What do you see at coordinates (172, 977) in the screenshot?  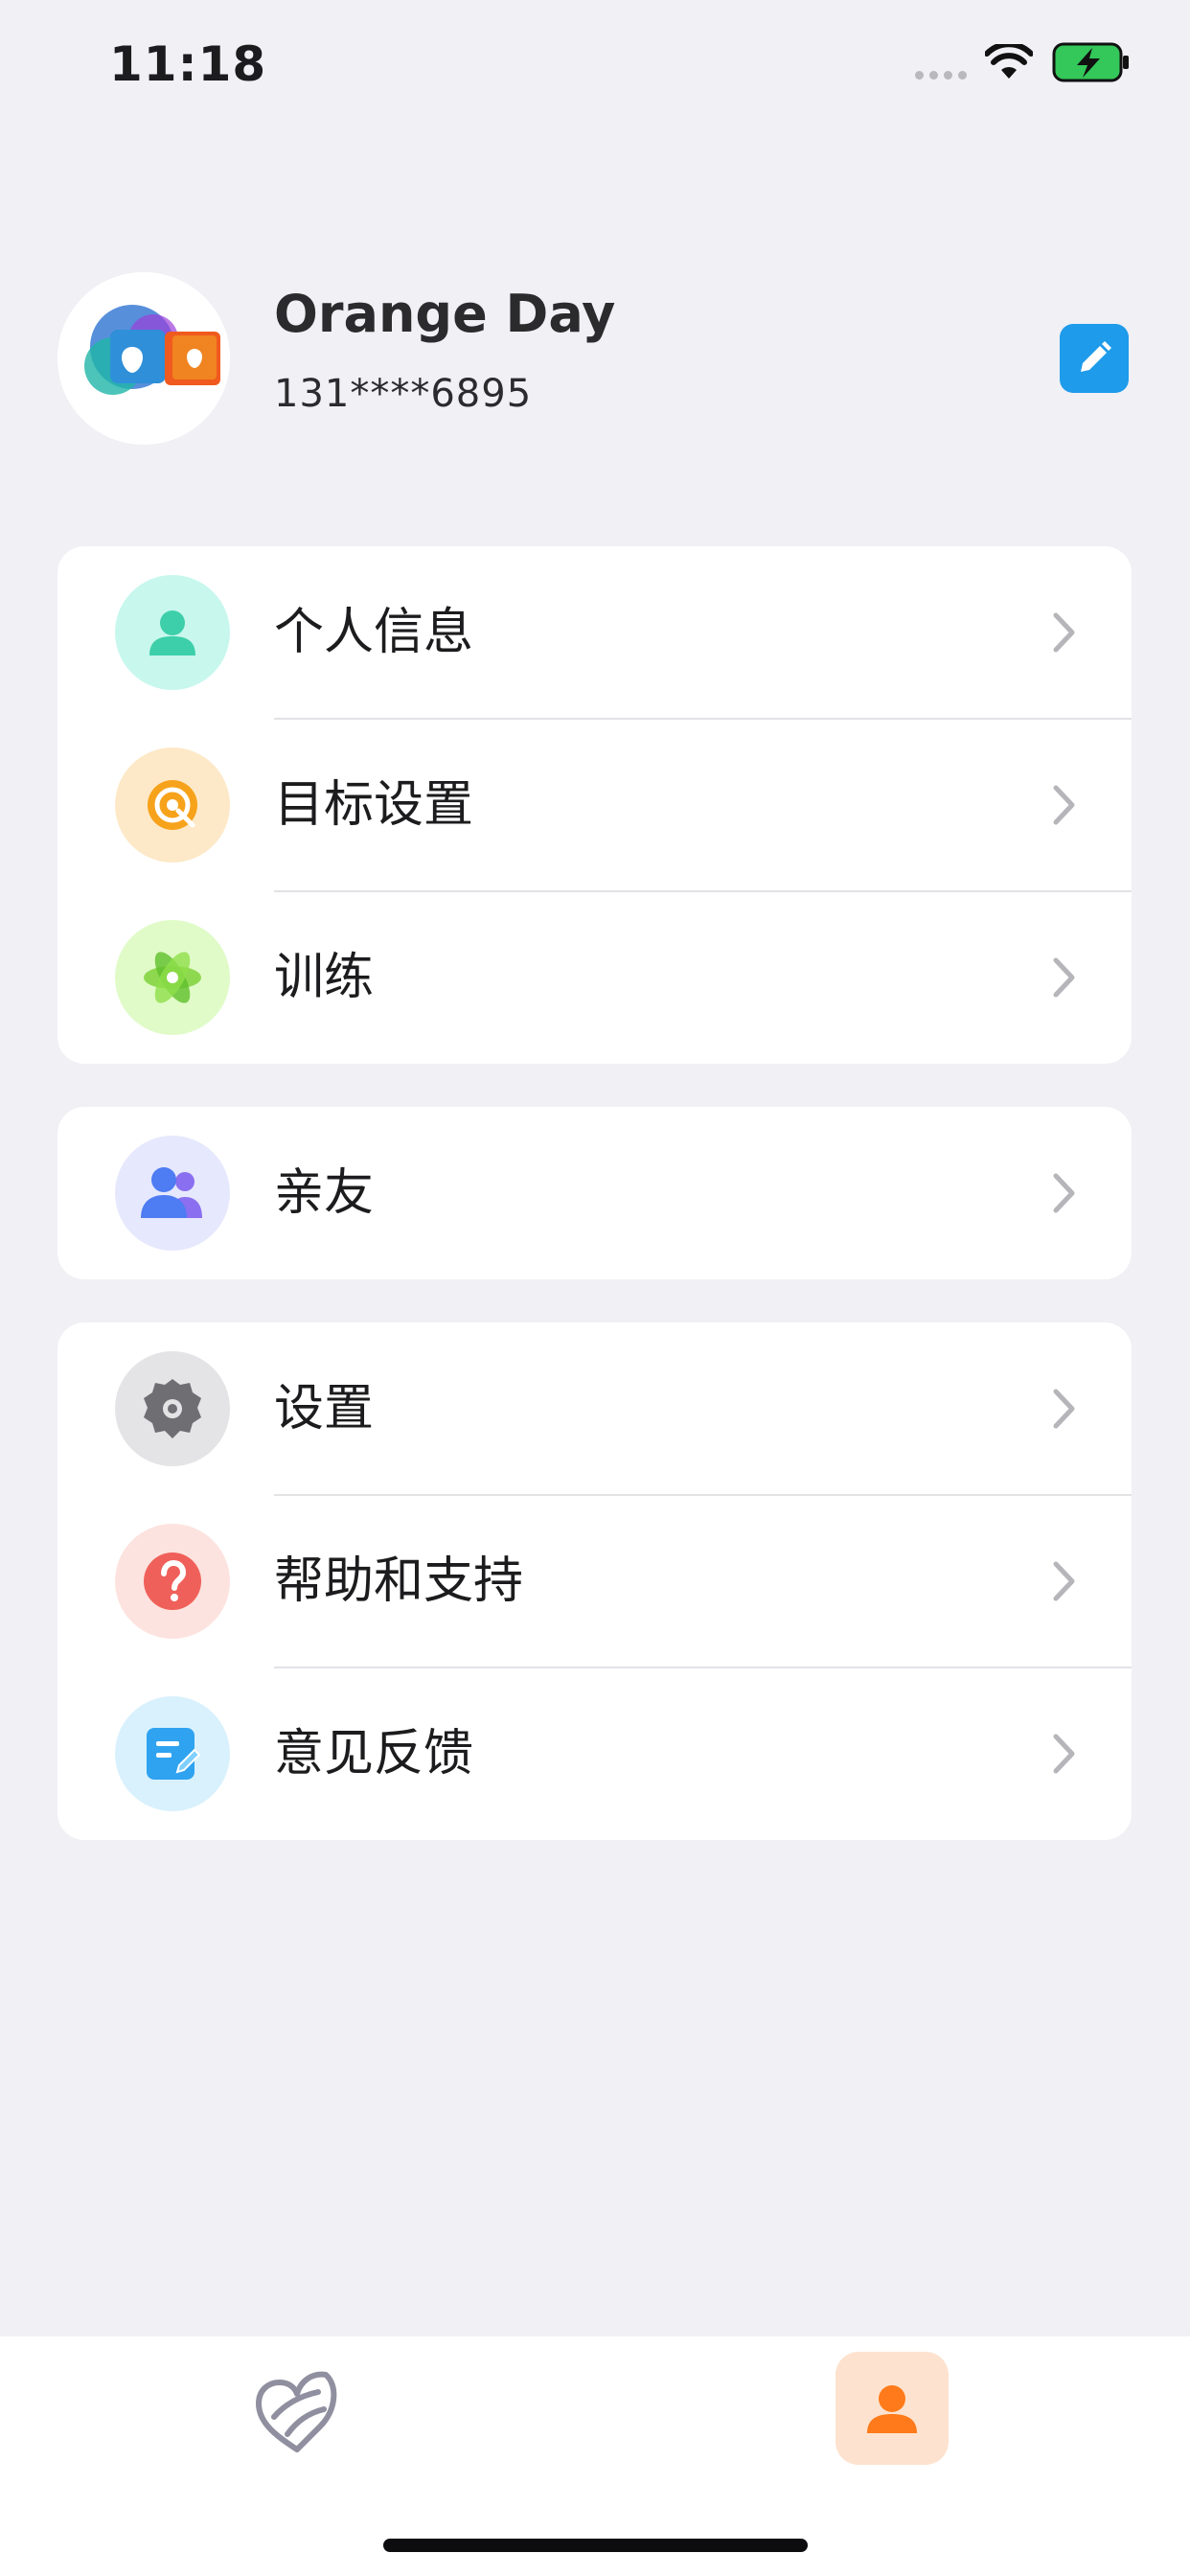 I see `atom-icon` at bounding box center [172, 977].